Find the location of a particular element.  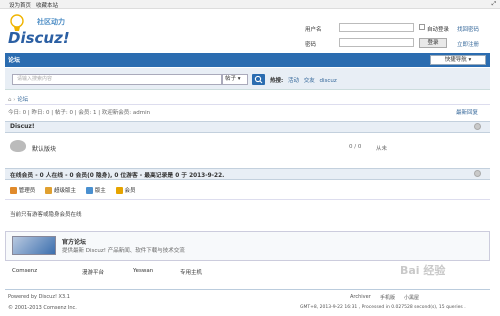

latest-replies-link: 最新回复 is located at coordinates (467, 112).